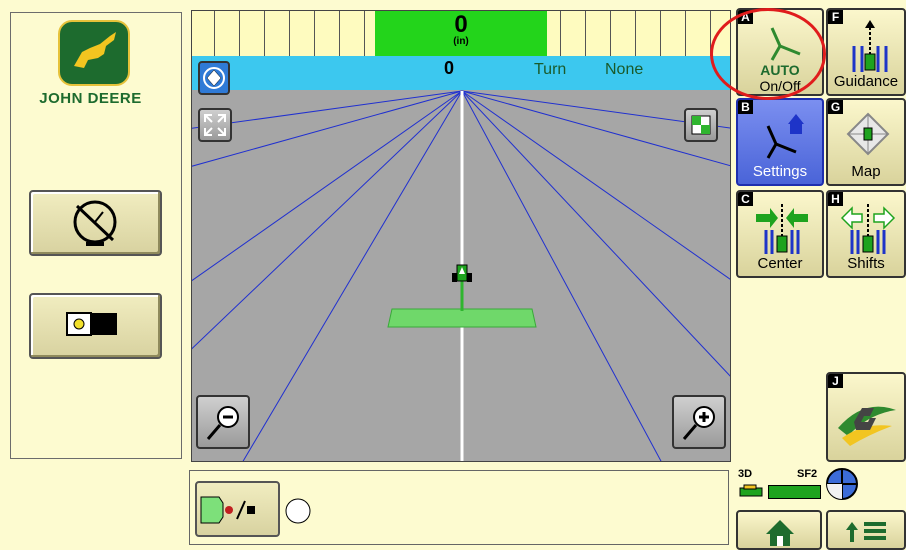 Image resolution: width=906 pixels, height=550 pixels. I want to click on info-bar: 0 Turn None, so click(461, 73).